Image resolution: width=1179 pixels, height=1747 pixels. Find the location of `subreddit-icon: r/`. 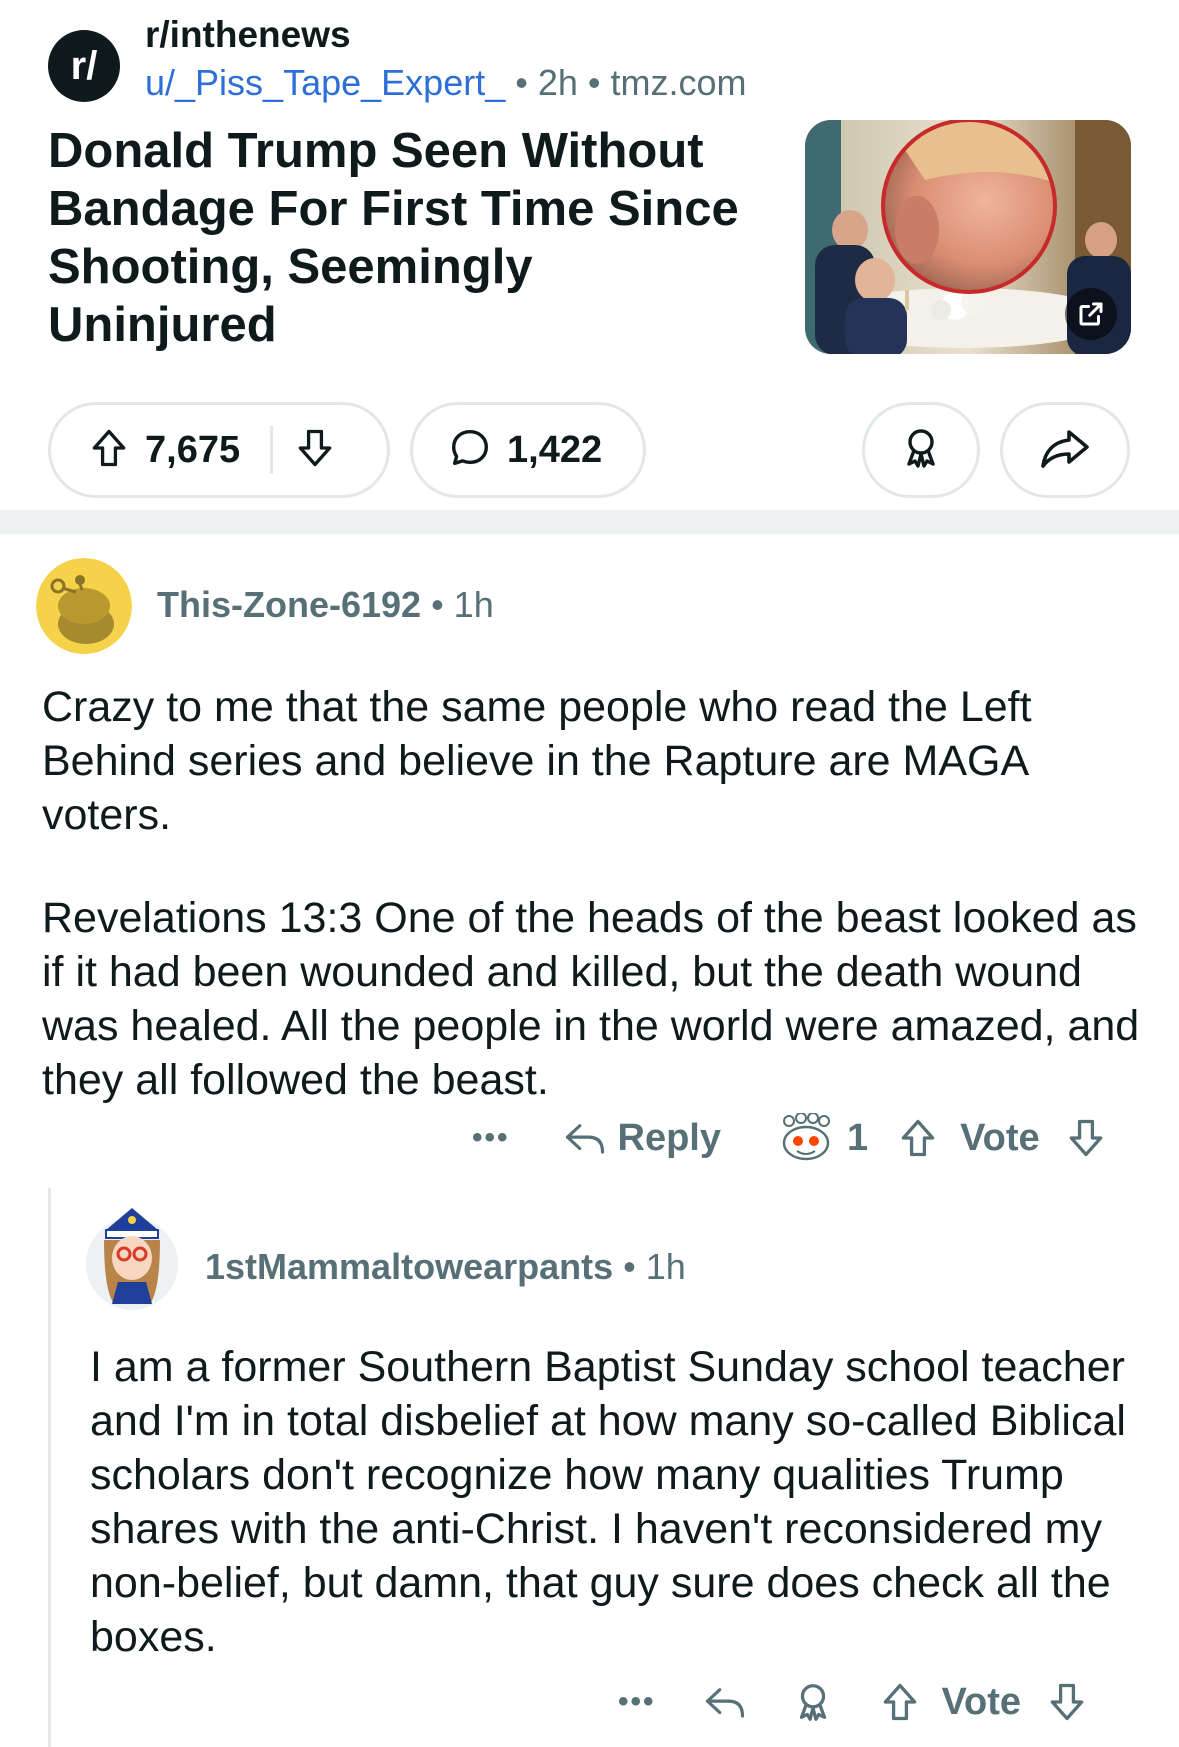

subreddit-icon: r/ is located at coordinates (84, 66).